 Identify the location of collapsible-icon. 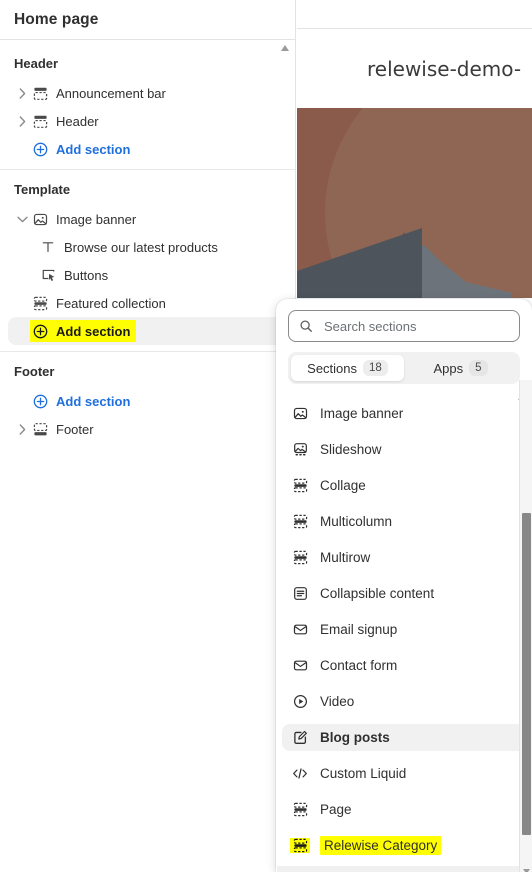
(300, 593).